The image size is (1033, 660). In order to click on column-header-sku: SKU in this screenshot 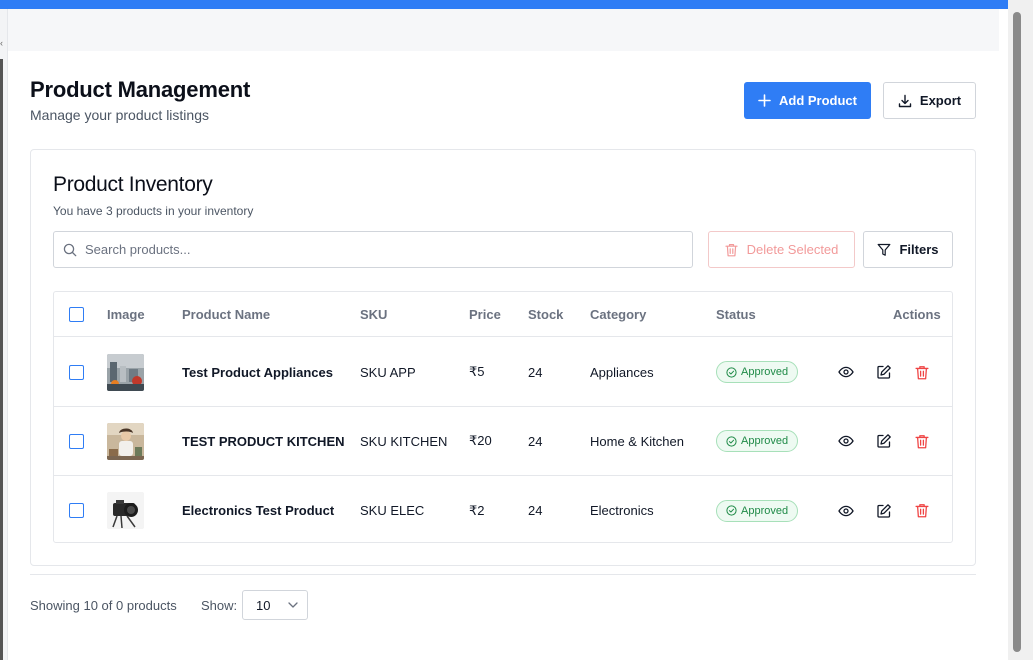, I will do `click(373, 314)`.